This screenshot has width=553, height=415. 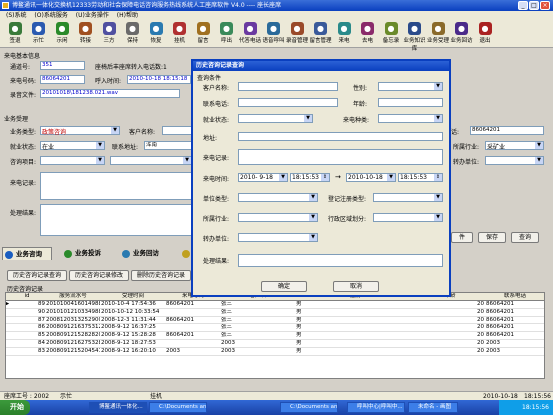 I want to click on toolbar-transfer-button: ● 转接, so click(x=86, y=34).